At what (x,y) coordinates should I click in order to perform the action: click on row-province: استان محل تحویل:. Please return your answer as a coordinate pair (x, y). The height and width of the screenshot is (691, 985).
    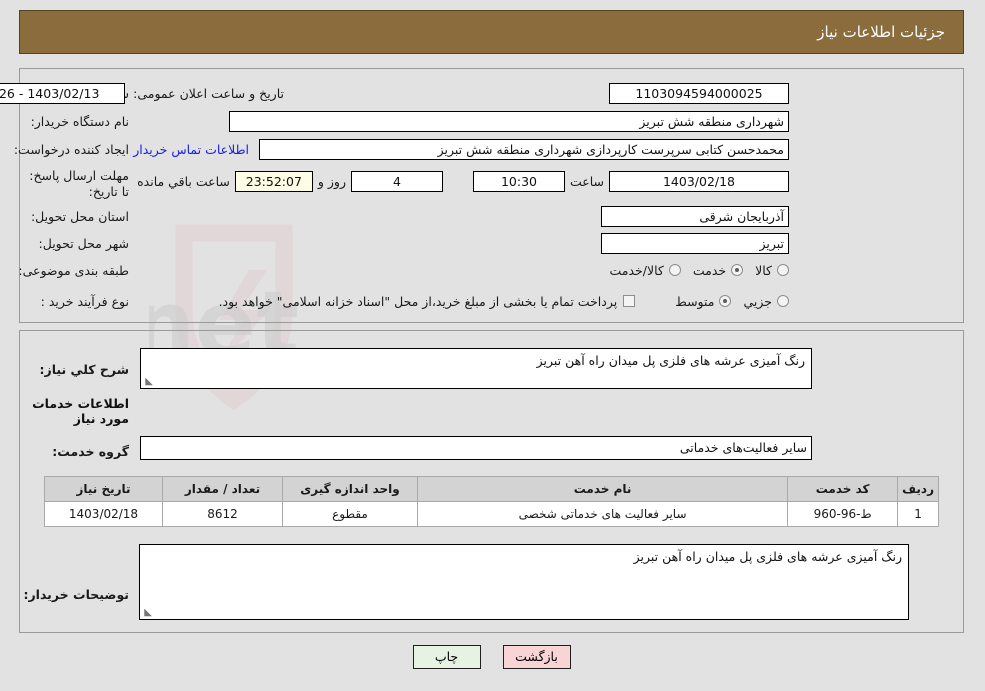
    Looking at the image, I should click on (81, 216).